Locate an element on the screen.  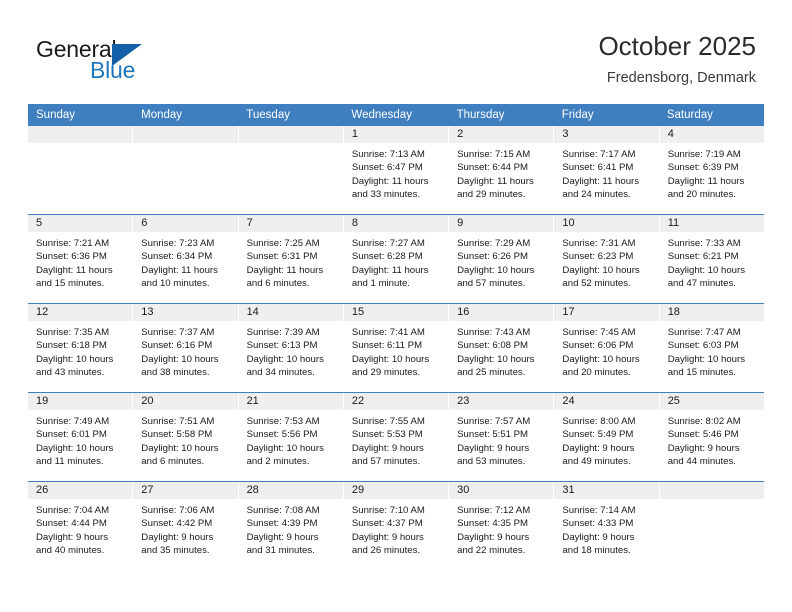
sunset-time: Sunset: 6:06 PM is located at coordinates (598, 346).